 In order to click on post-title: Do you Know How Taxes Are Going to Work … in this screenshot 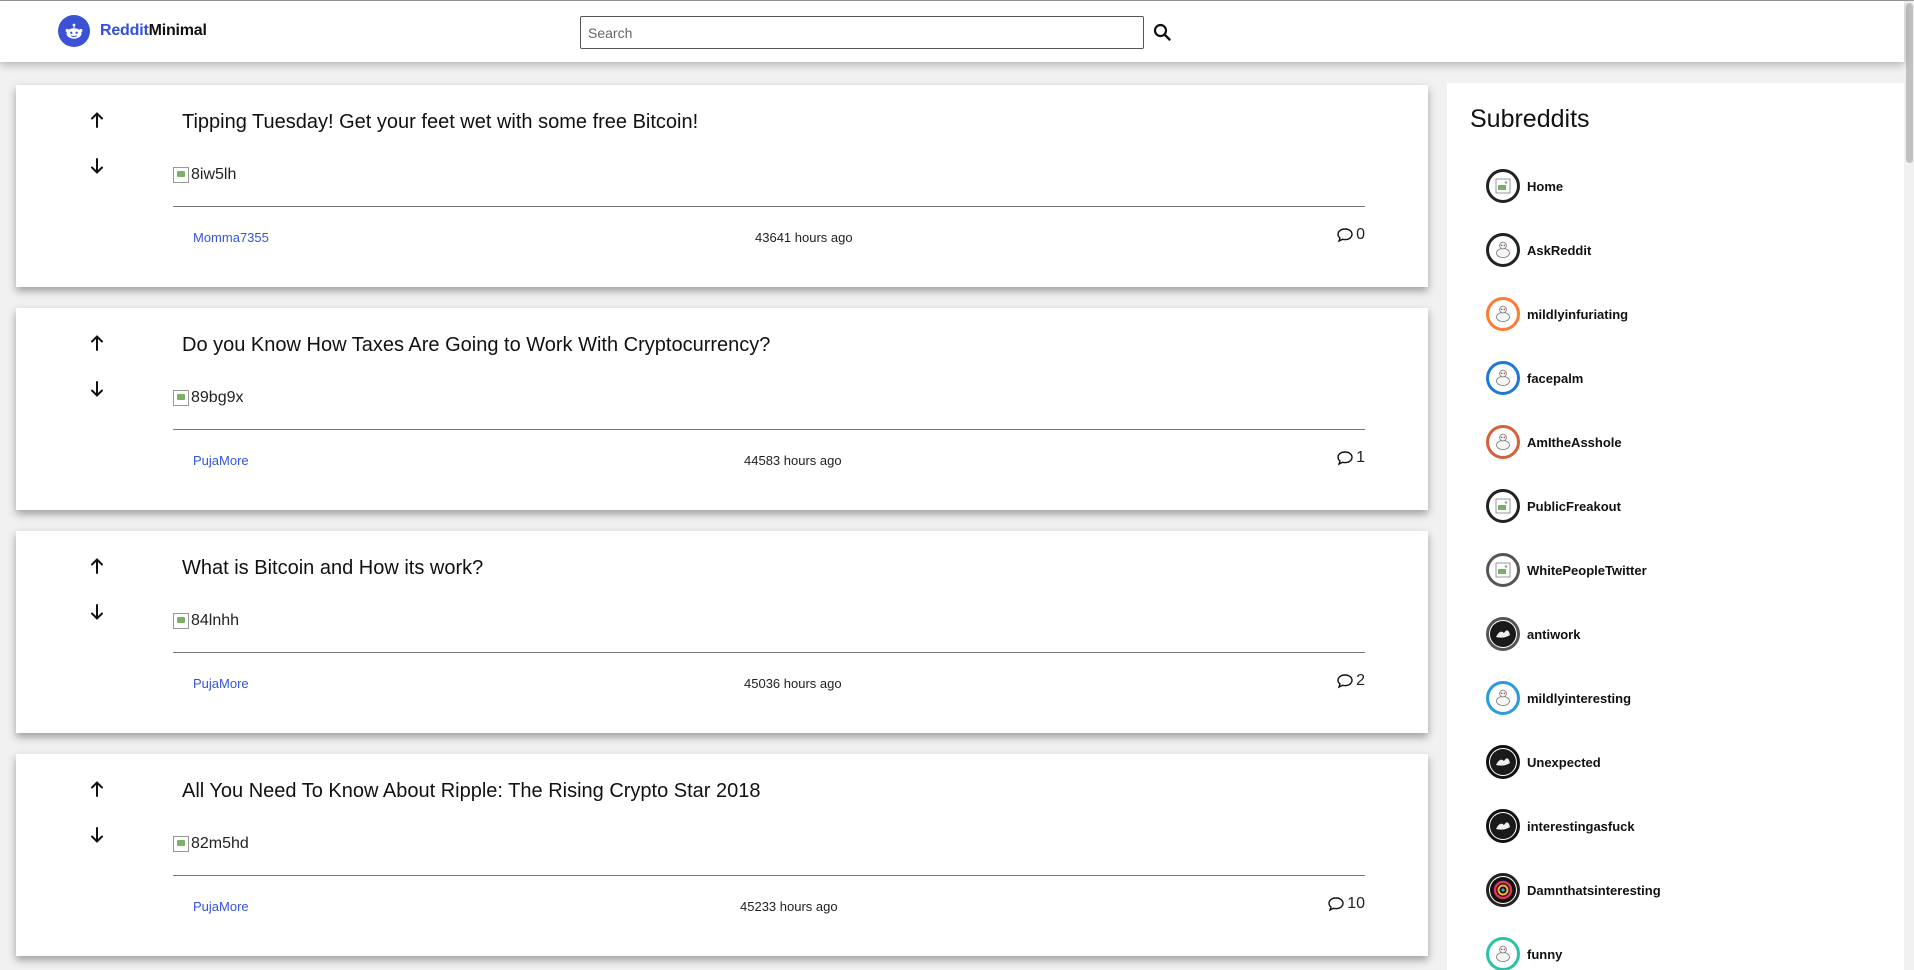, I will do `click(476, 345)`.